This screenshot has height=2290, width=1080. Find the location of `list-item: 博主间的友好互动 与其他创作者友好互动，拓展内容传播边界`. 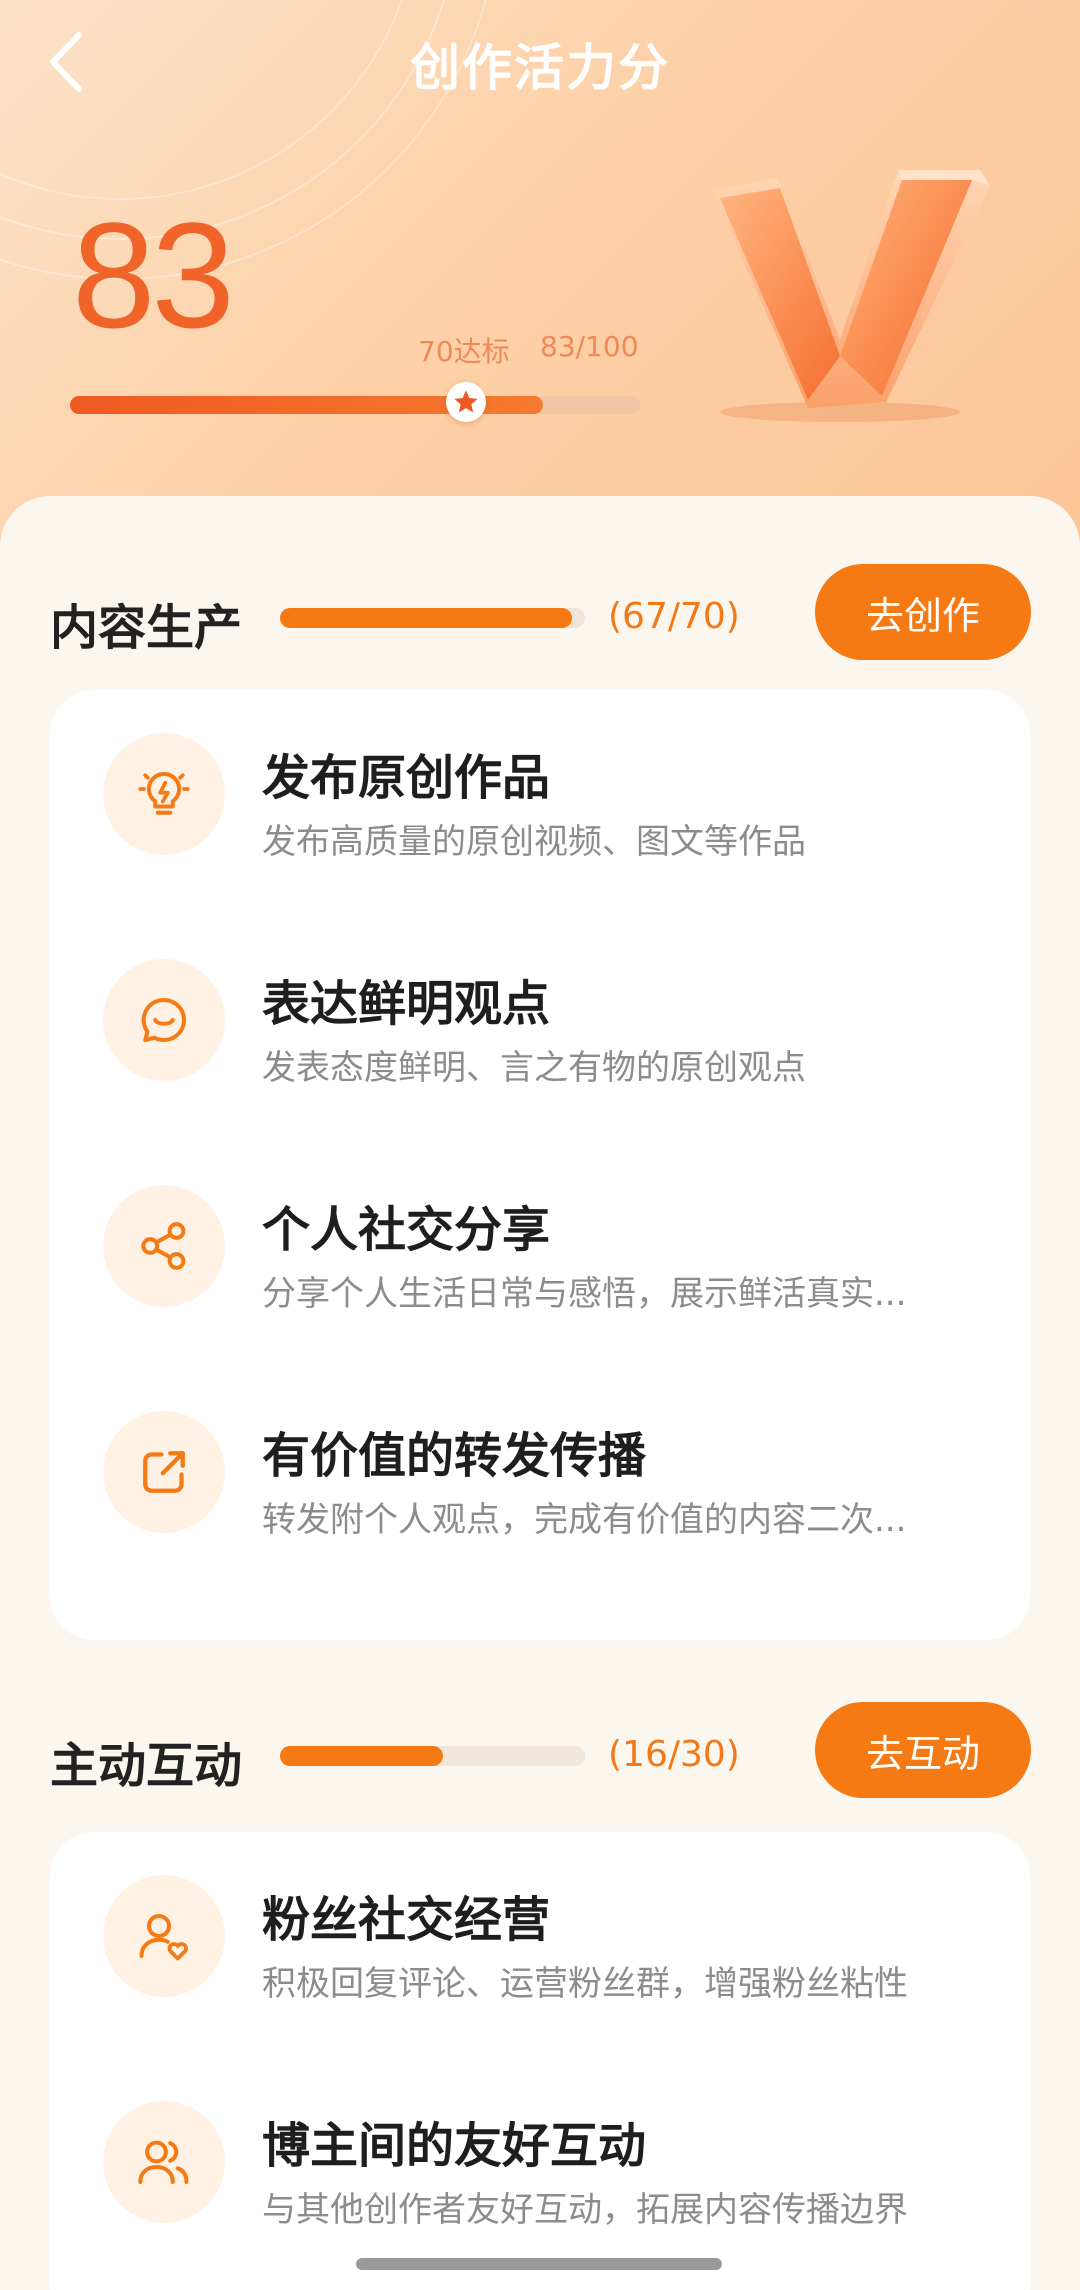

list-item: 博主间的友好互动 与其他创作者友好互动，拓展内容传播边界 is located at coordinates (540, 2158).